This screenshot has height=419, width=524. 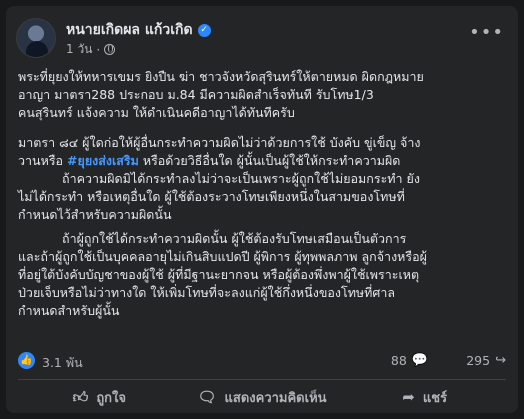 I want to click on more-icon: •••, so click(x=486, y=32).